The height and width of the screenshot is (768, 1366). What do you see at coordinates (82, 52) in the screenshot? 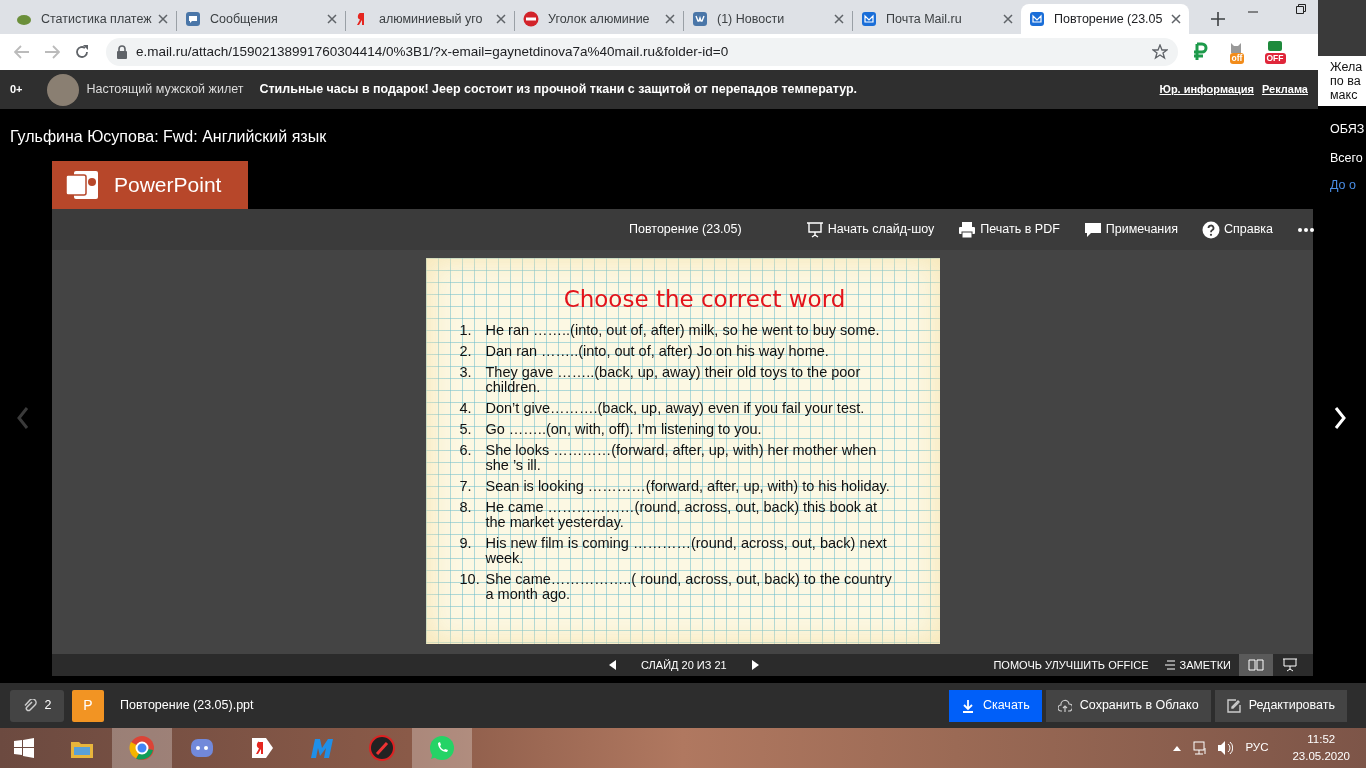
I see `reload-icon` at bounding box center [82, 52].